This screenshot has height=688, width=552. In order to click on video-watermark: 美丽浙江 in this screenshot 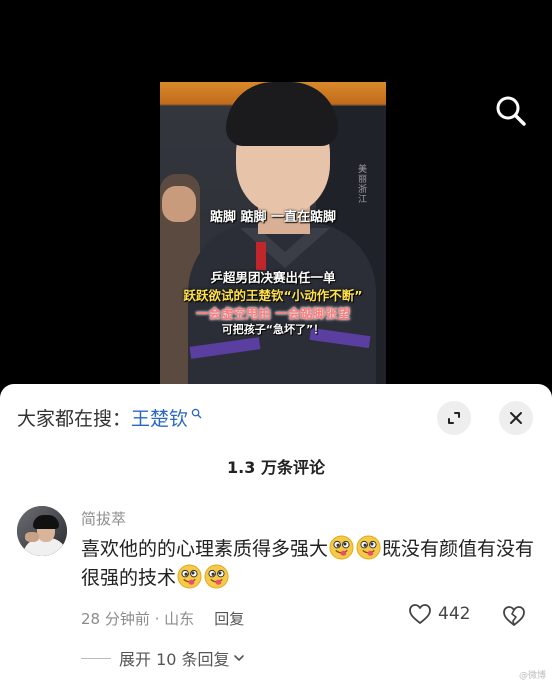, I will do `click(361, 184)`.